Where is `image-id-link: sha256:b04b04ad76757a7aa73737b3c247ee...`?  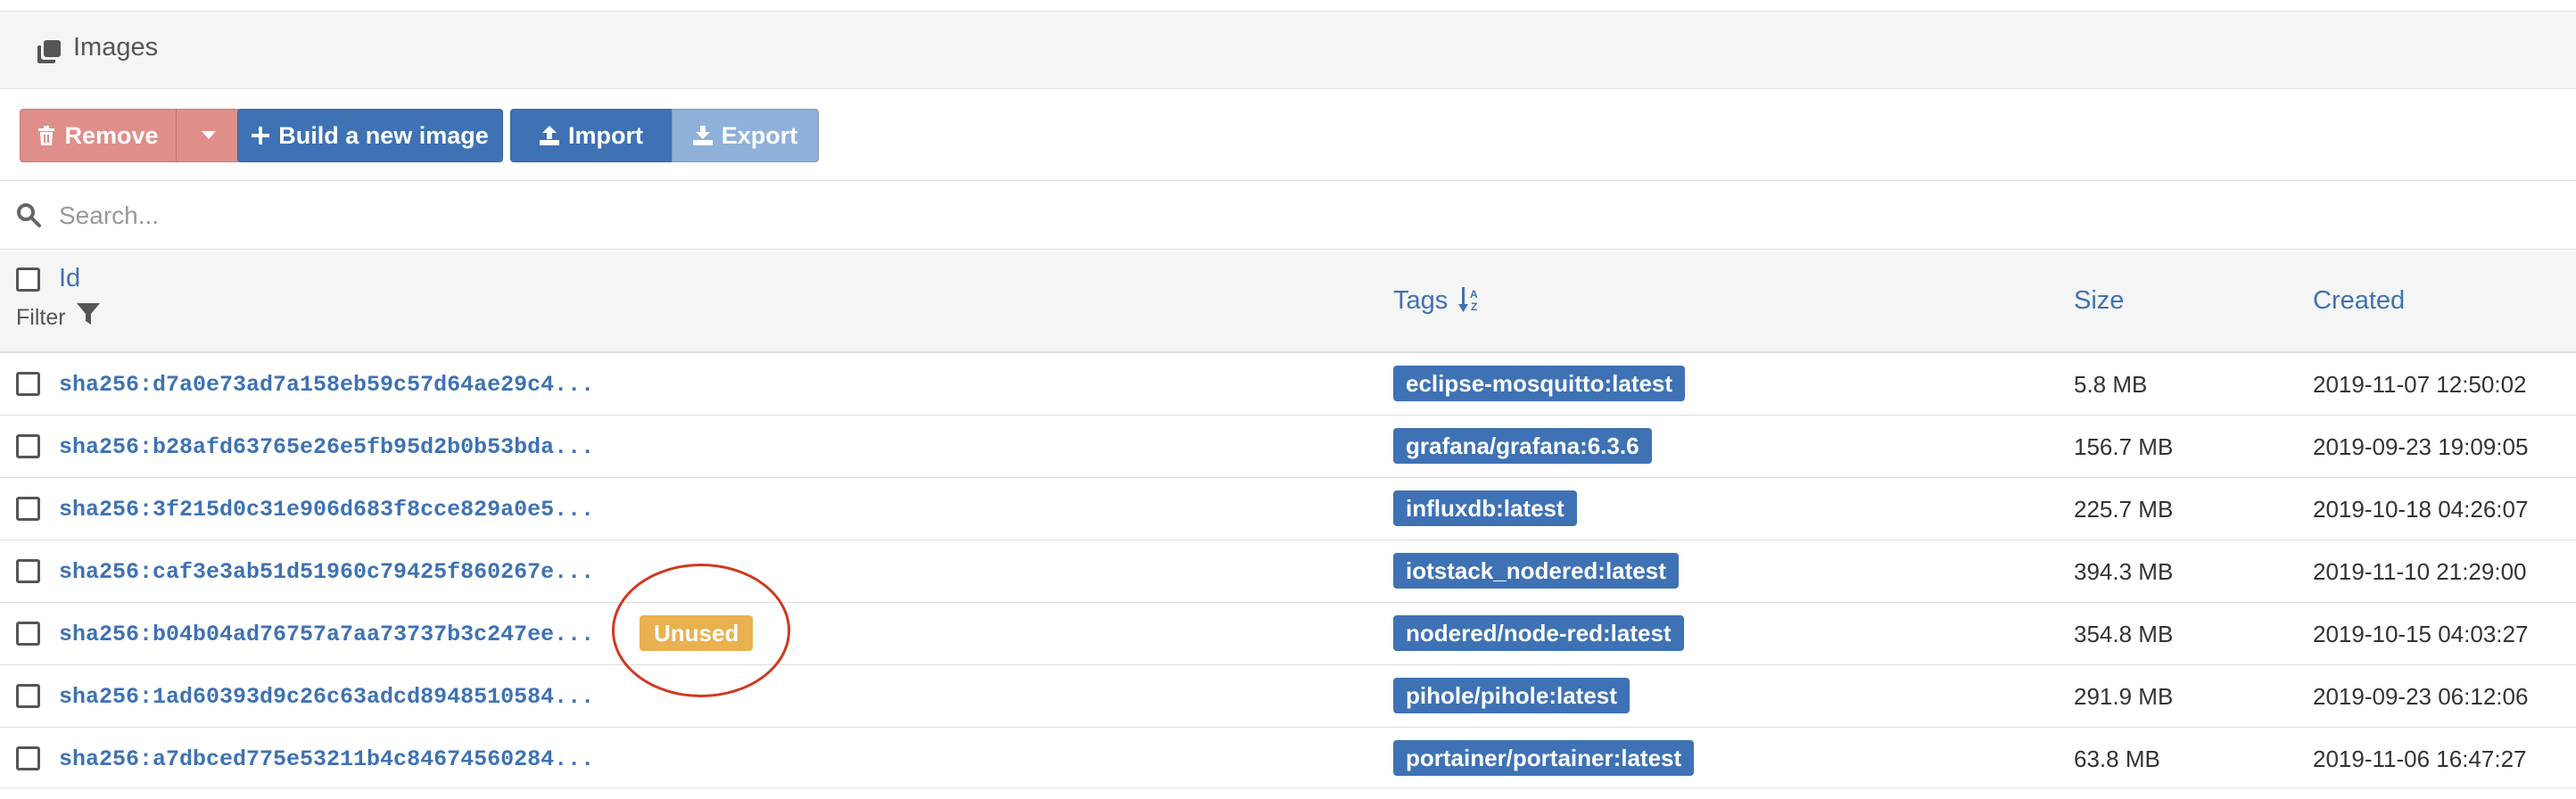 image-id-link: sha256:b04b04ad76757a7aa73737b3c247ee... is located at coordinates (327, 634).